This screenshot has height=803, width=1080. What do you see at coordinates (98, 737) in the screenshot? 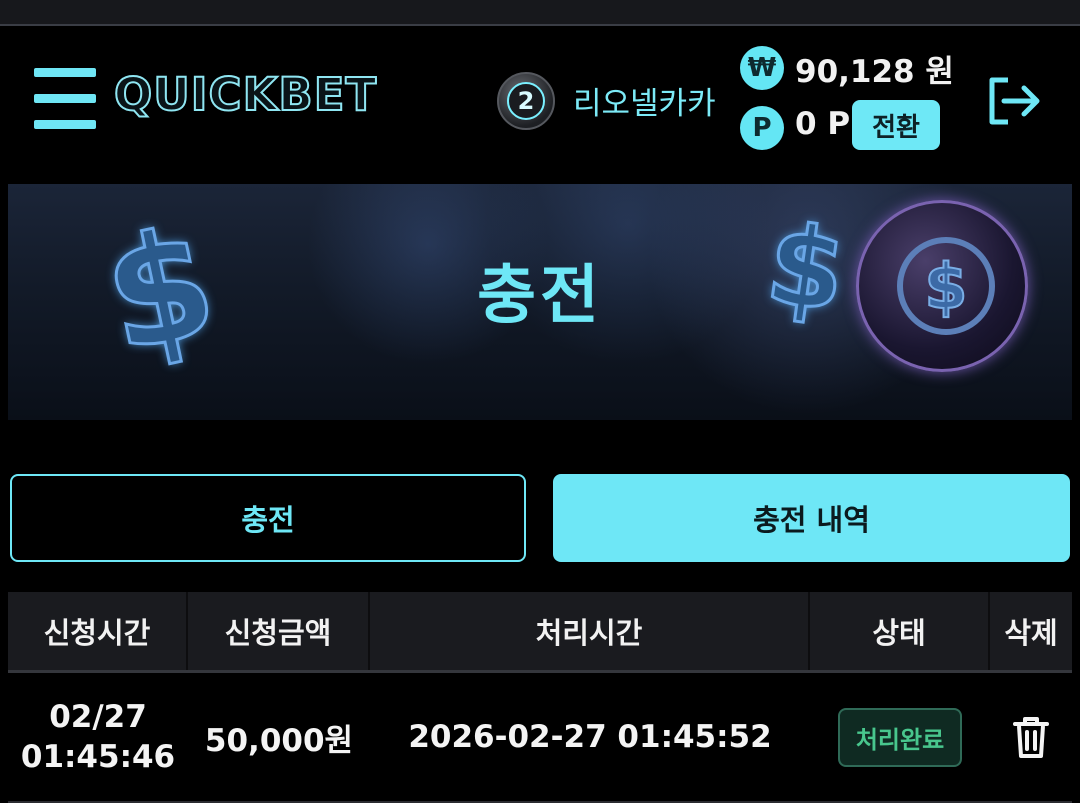
I see `request-time-cell: 02/27 01:45:46` at bounding box center [98, 737].